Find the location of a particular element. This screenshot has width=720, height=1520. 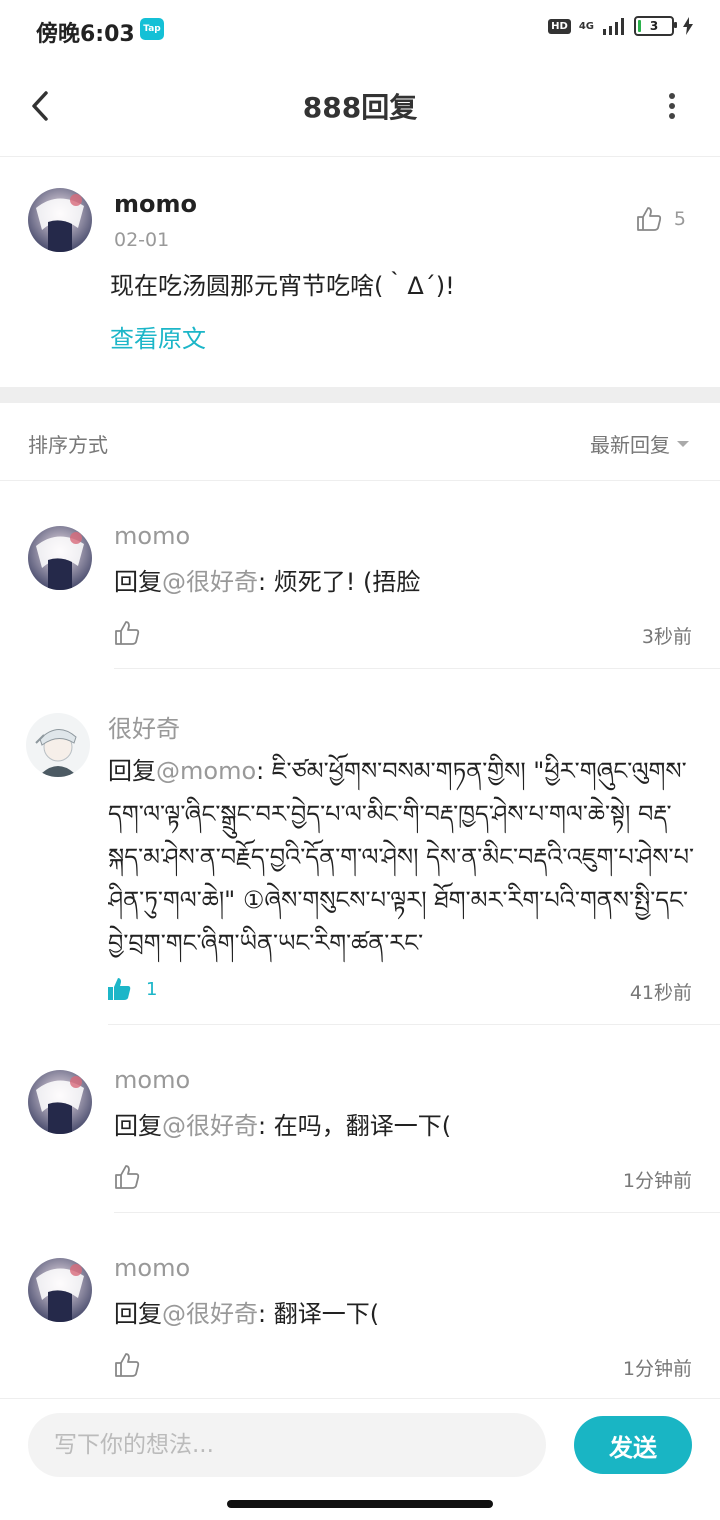

battery-icon: 3 is located at coordinates (655, 26).